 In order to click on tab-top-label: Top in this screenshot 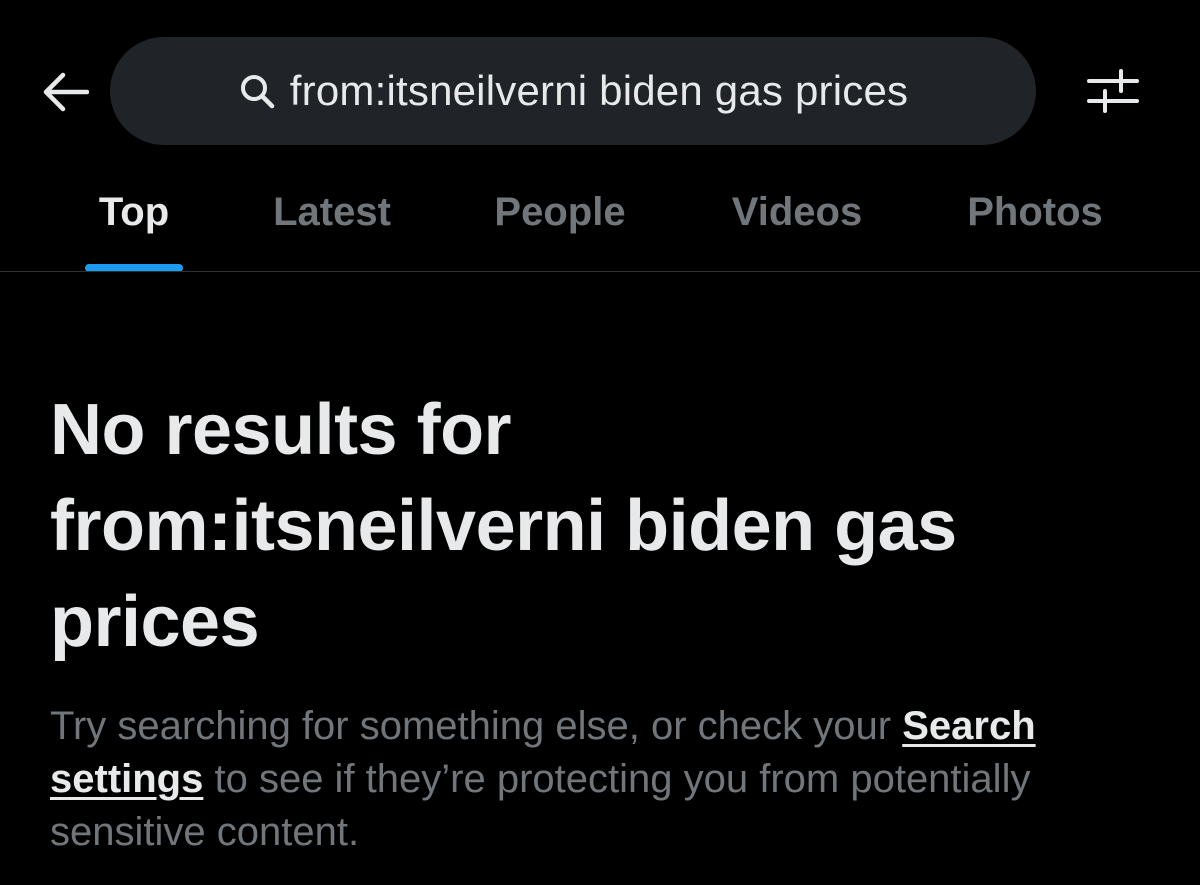, I will do `click(134, 212)`.